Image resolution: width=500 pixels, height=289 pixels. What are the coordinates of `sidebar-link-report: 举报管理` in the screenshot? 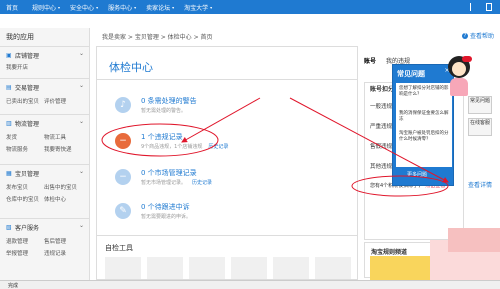 It's located at (17, 253).